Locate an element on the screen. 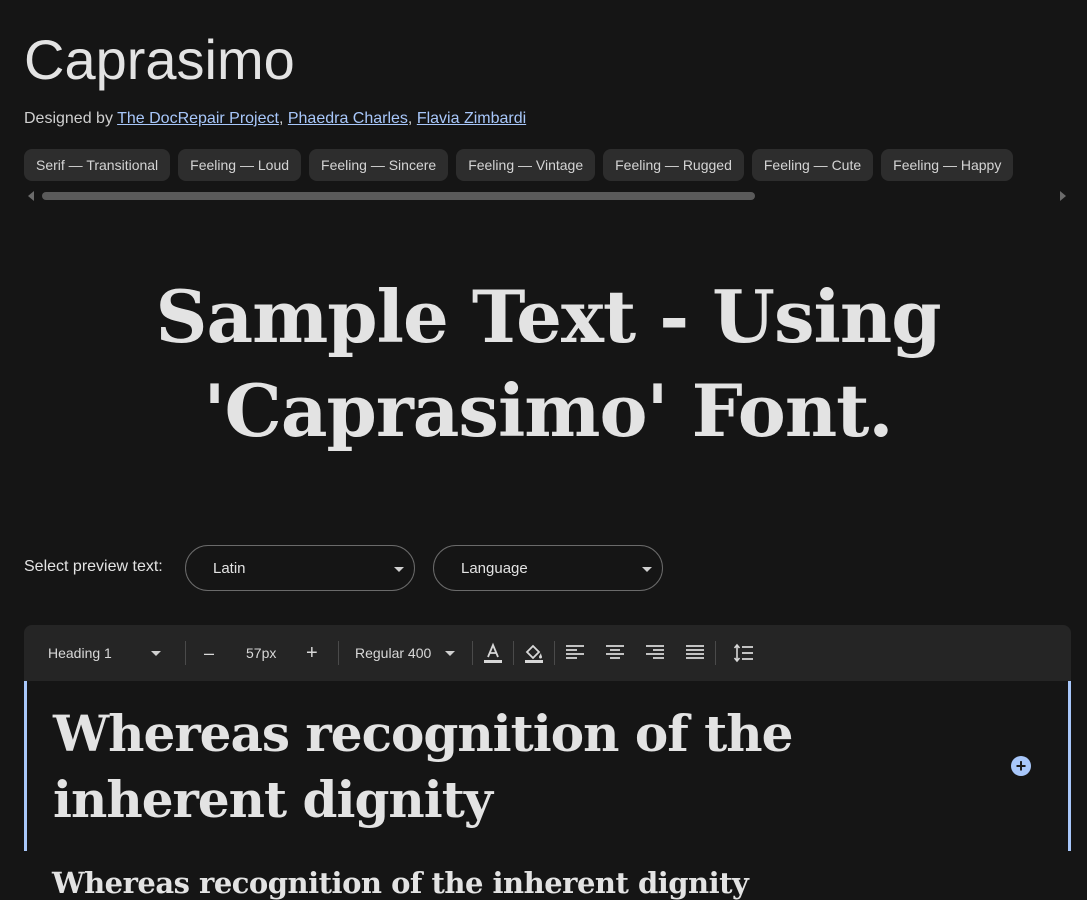 The image size is (1087, 900). tag-chip: Feeling — Cute is located at coordinates (812, 165).